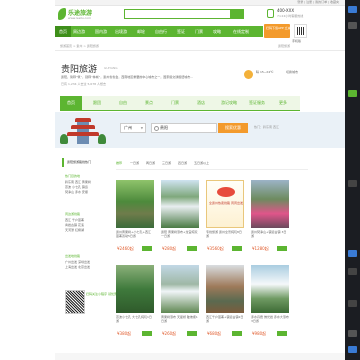  I want to click on left-link: 广州出发 深圳出发, so click(86, 262).